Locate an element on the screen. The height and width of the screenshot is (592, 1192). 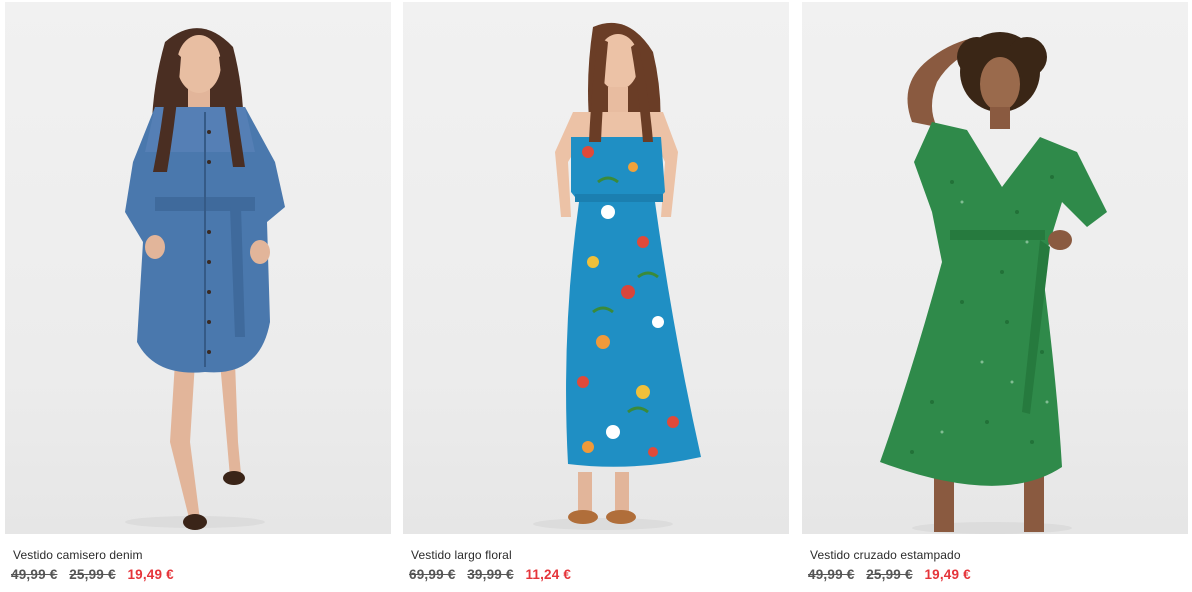
denim-dress-illustration is located at coordinates (205, 279).